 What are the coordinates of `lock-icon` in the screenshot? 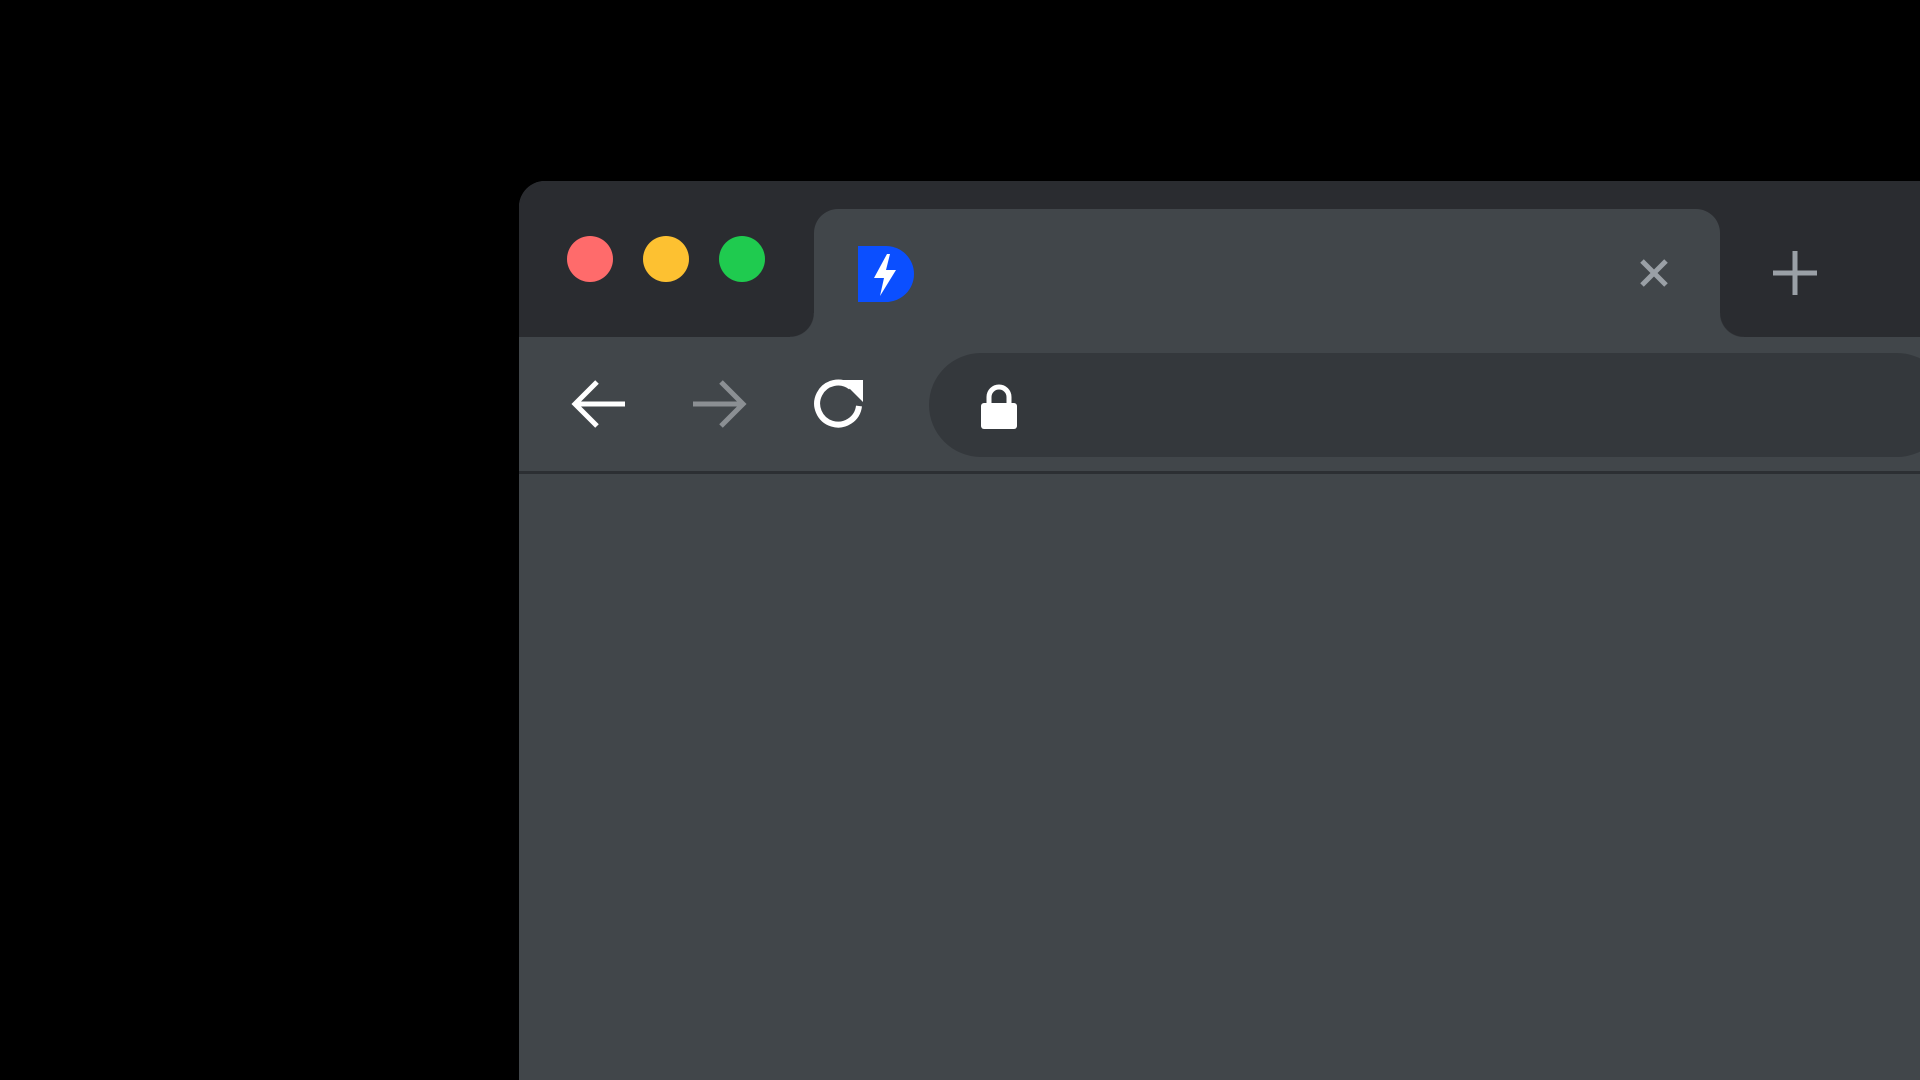 It's located at (999, 406).